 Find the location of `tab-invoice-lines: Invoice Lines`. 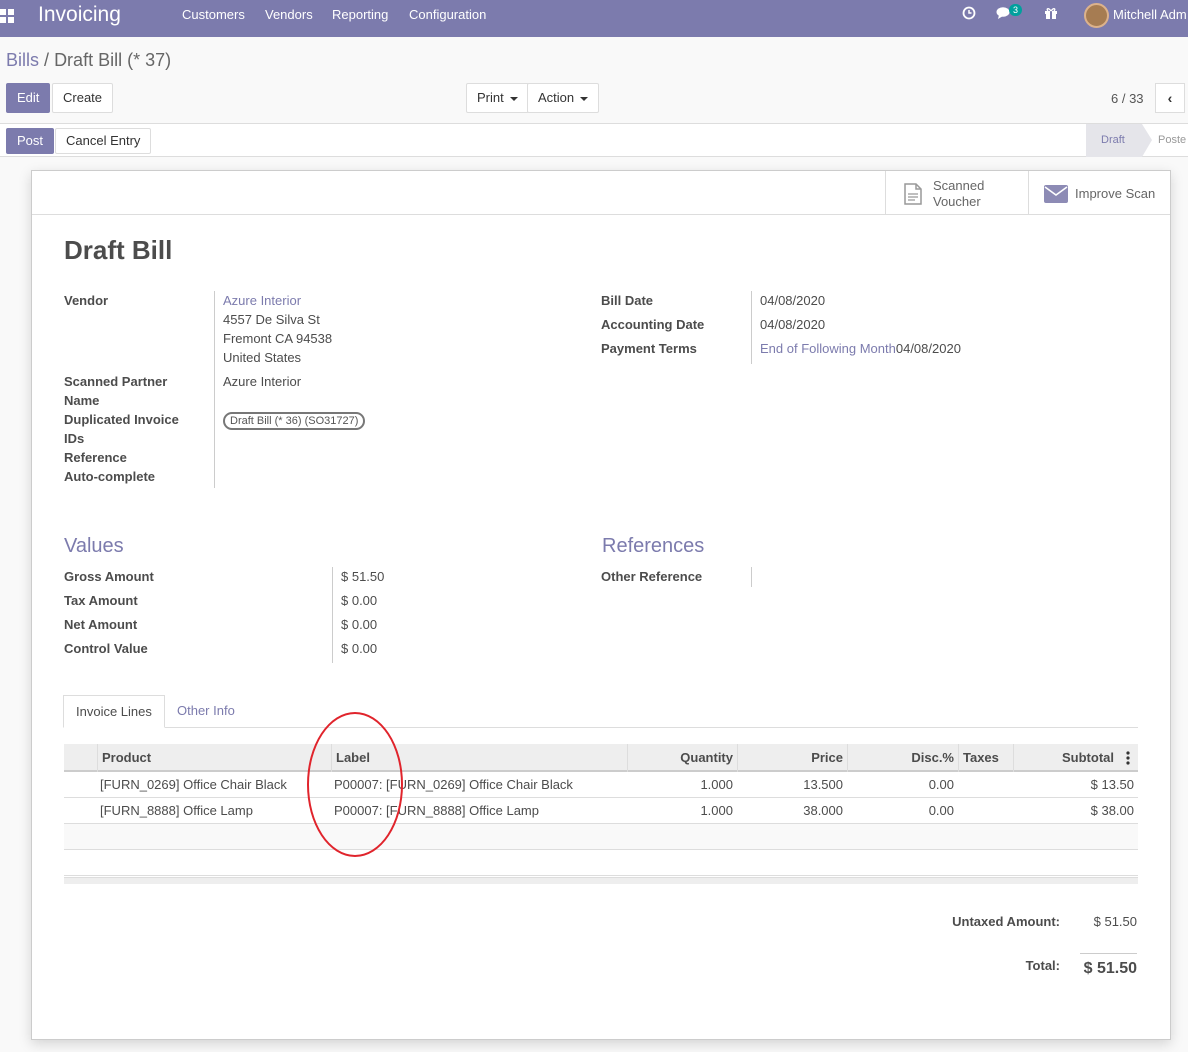

tab-invoice-lines: Invoice Lines is located at coordinates (114, 711).